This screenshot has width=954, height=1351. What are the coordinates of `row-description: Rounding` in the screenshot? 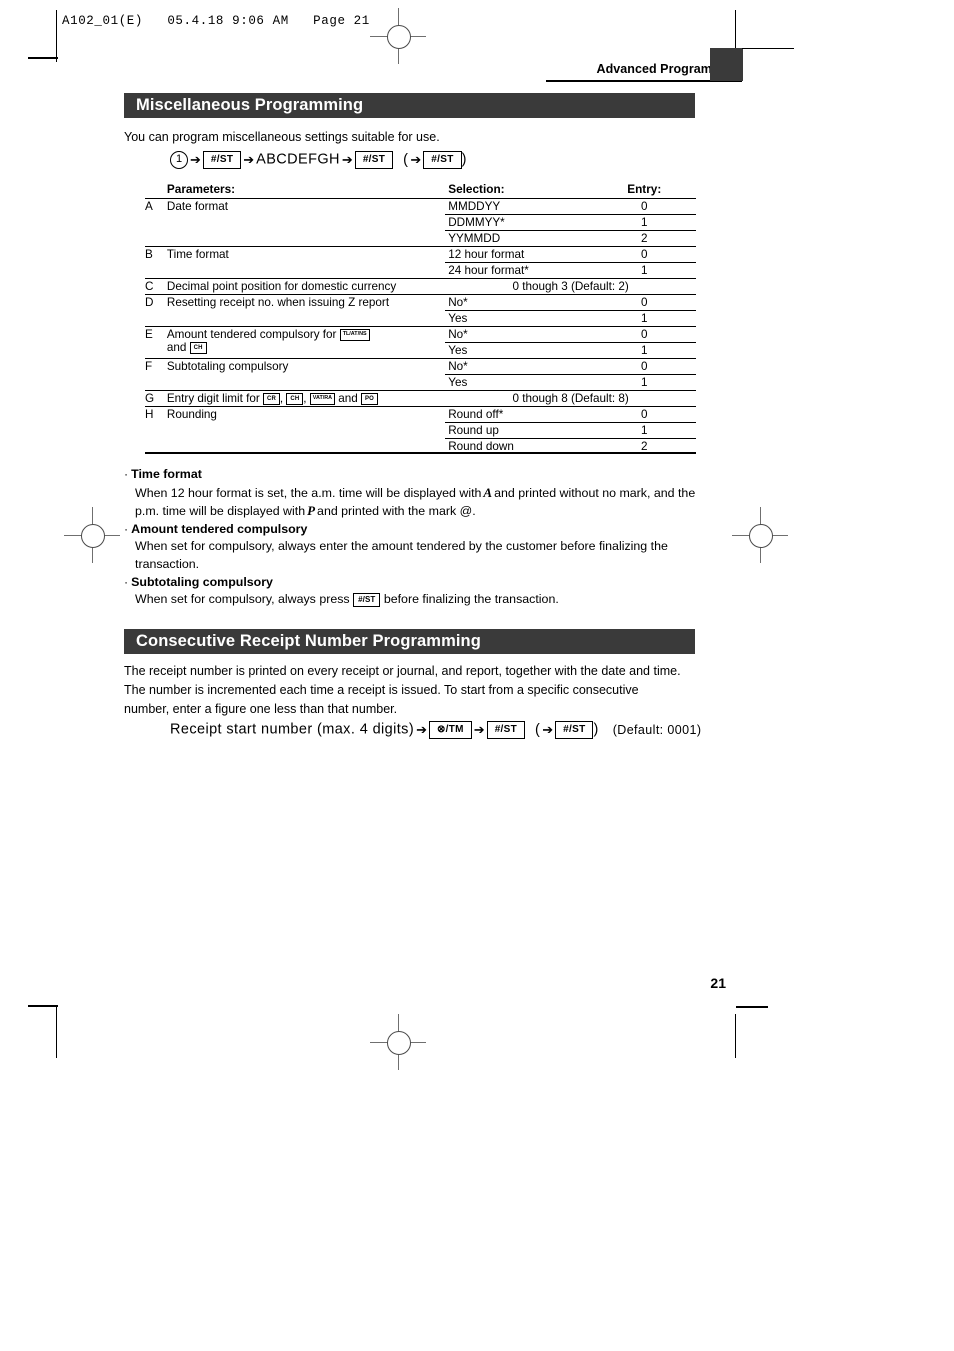 It's located at (306, 430).